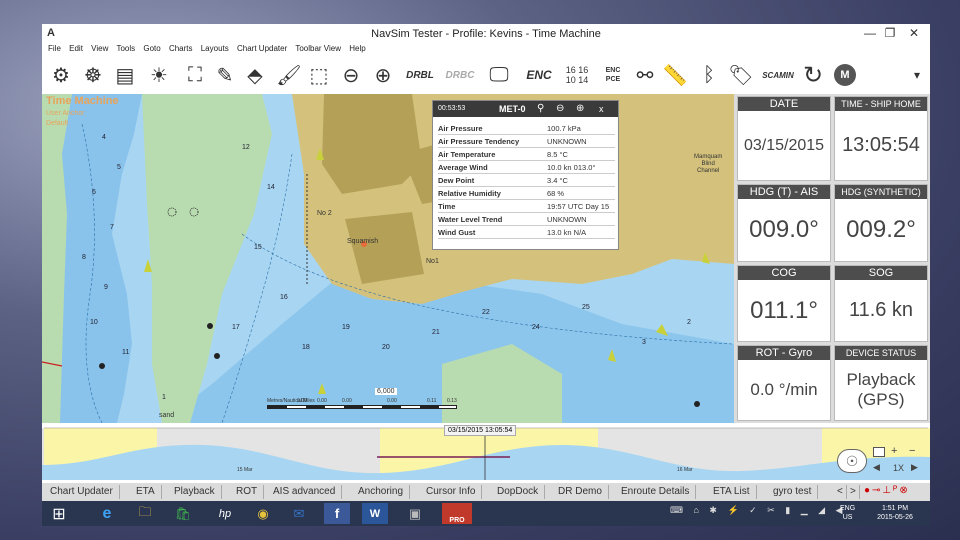 The image size is (960, 540). What do you see at coordinates (225, 75) in the screenshot?
I see `pencil-icon: ✎` at bounding box center [225, 75].